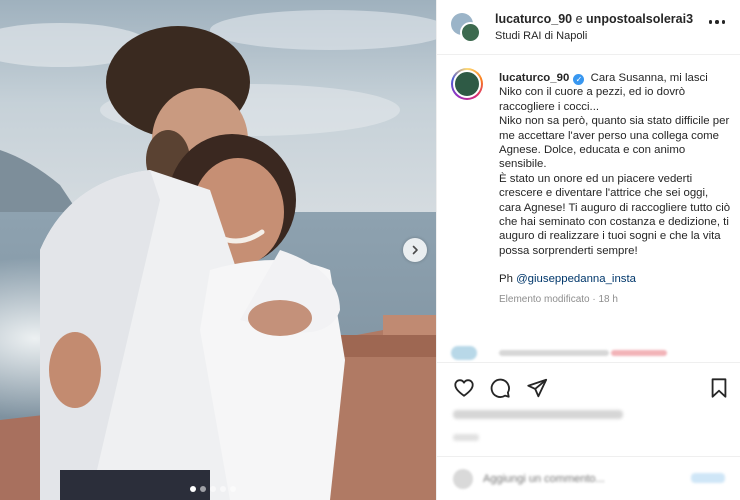 The width and height of the screenshot is (740, 500). Describe the element at coordinates (710, 22) in the screenshot. I see `more-dots-icon` at that location.